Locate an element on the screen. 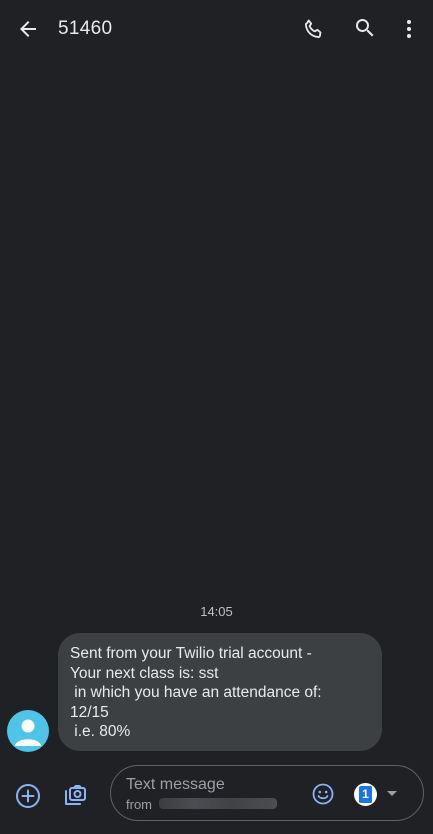  arrow-back-icon is located at coordinates (28, 29).